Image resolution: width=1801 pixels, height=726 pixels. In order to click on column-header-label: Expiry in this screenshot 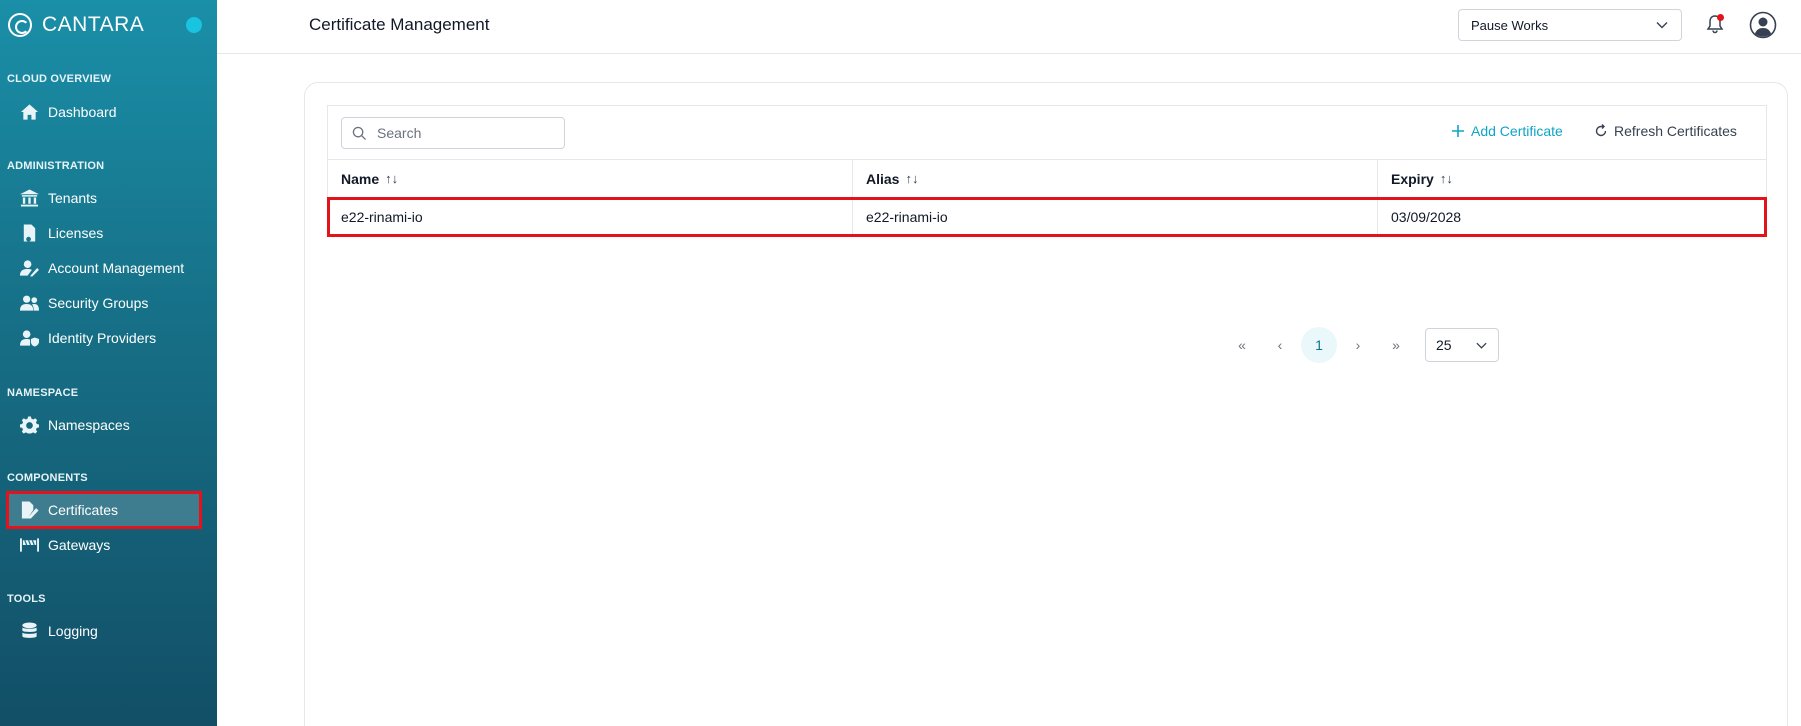, I will do `click(1412, 178)`.